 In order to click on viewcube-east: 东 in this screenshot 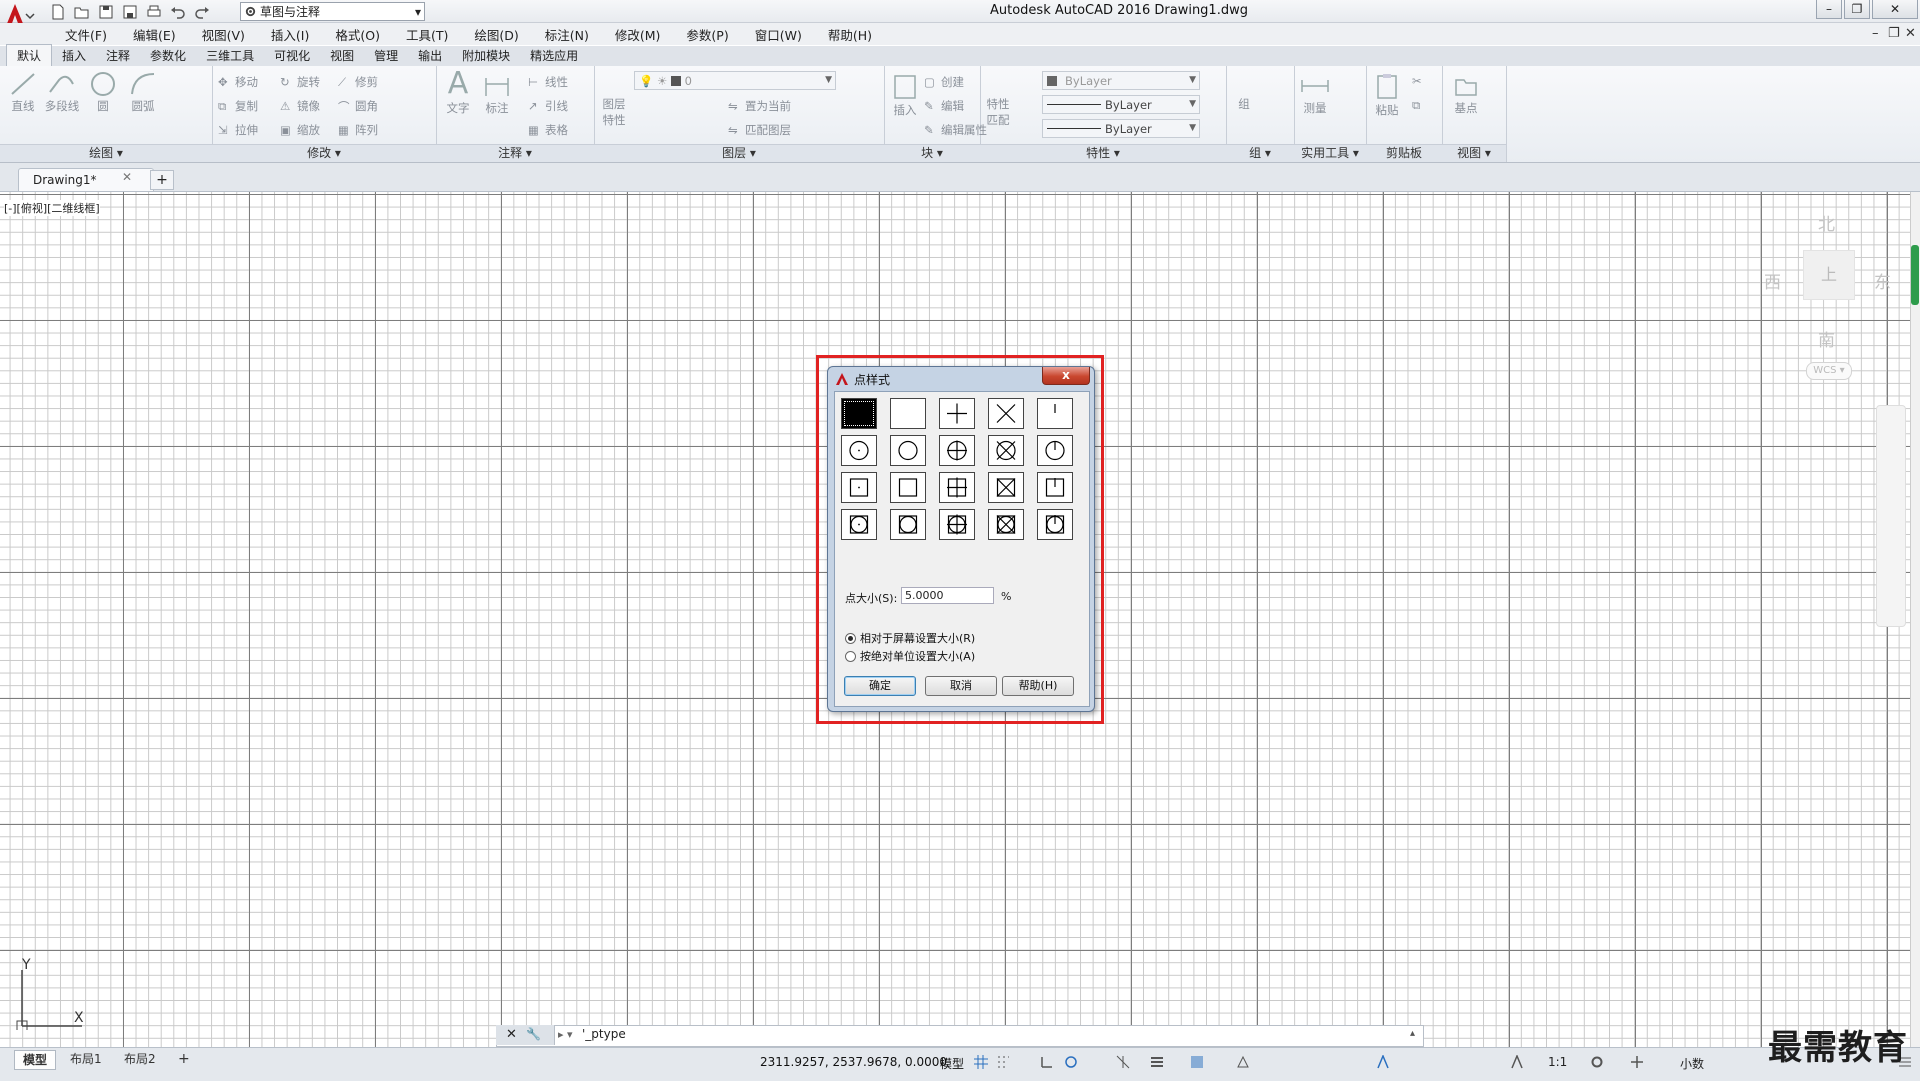, I will do `click(1882, 280)`.